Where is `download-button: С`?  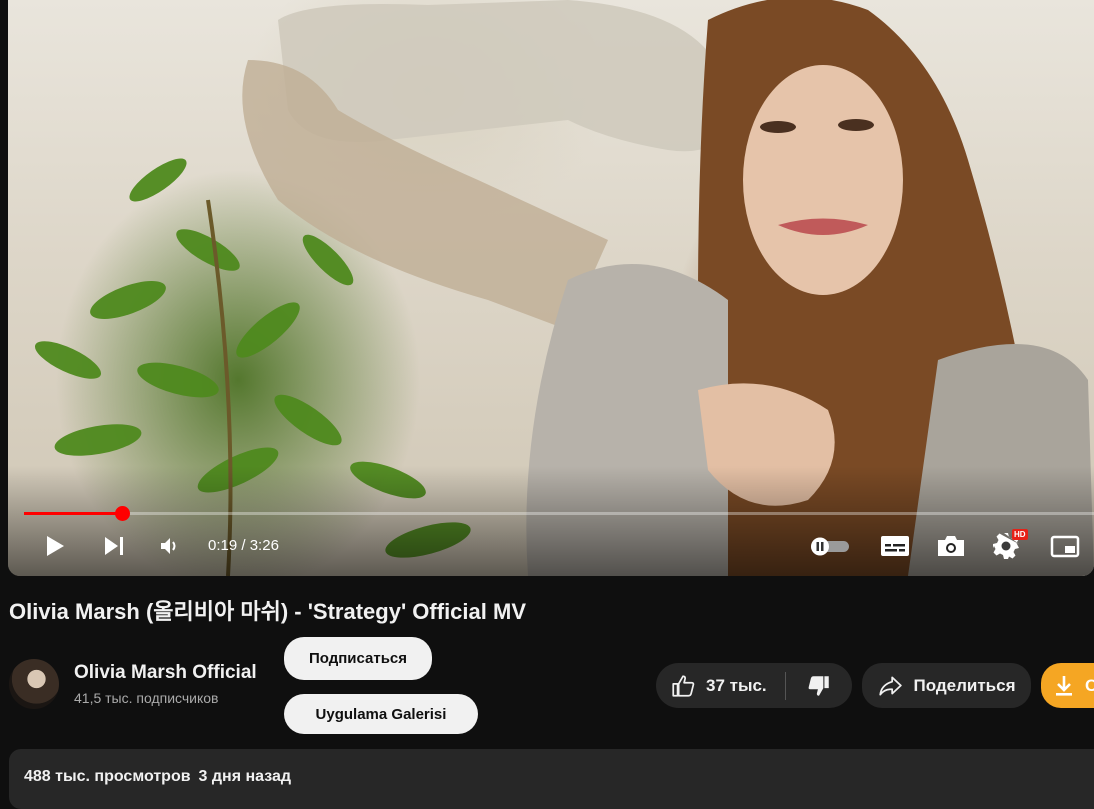 download-button: С is located at coordinates (1067, 685).